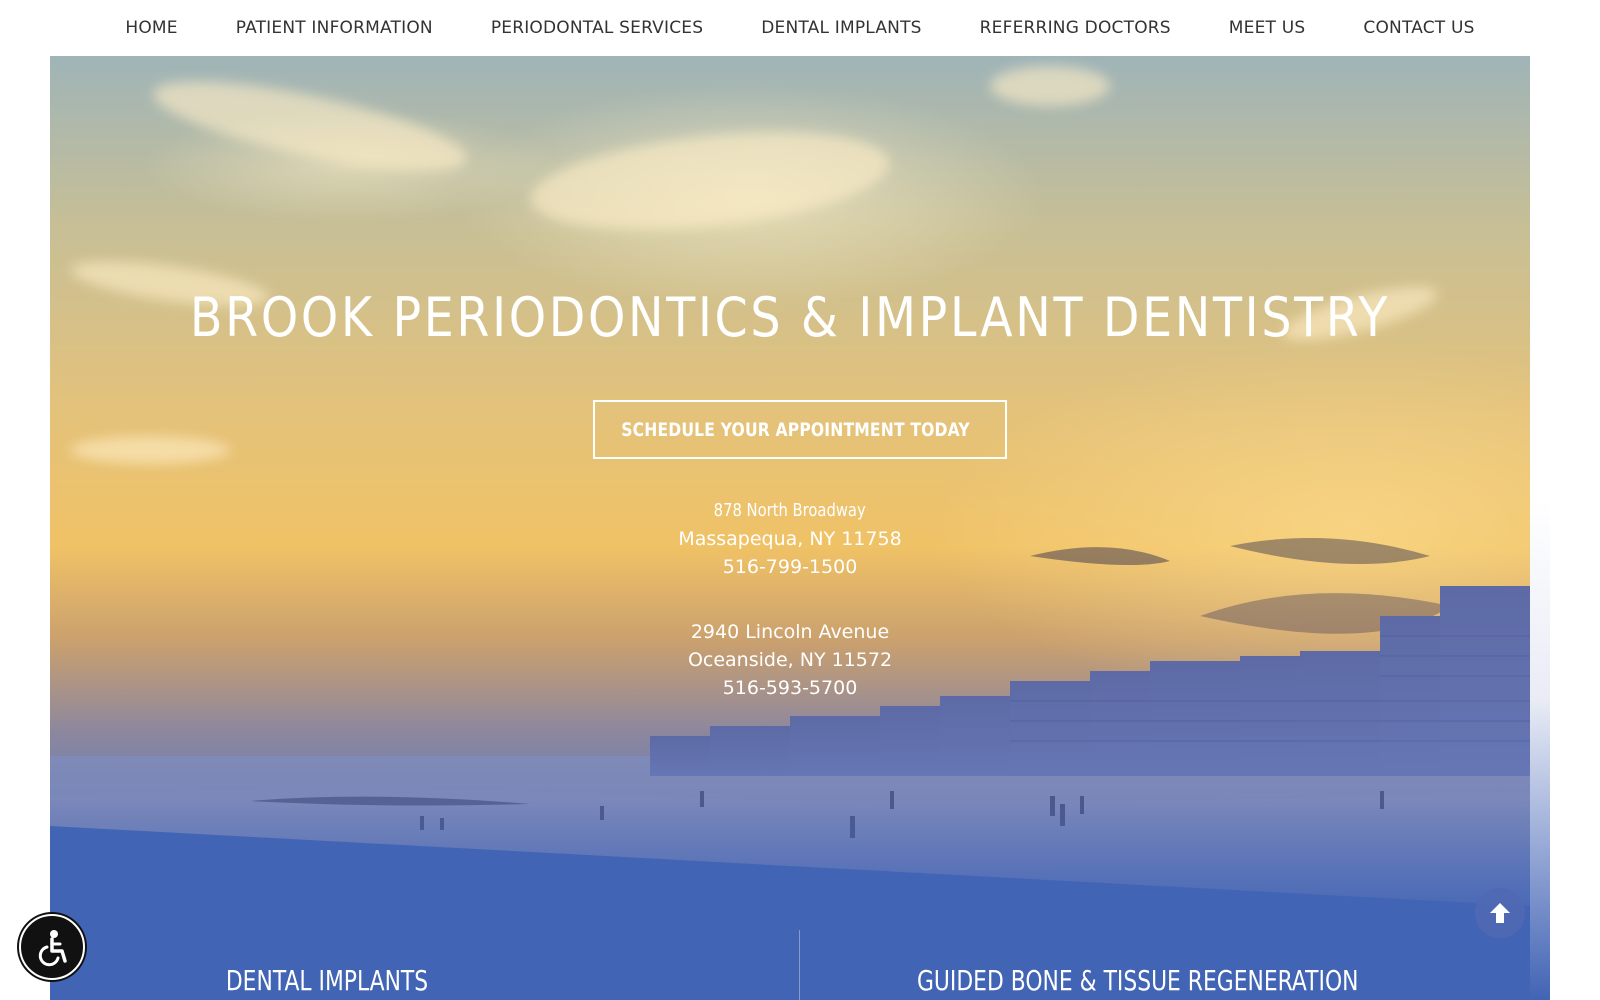  What do you see at coordinates (790, 510) in the screenshot?
I see `location-street: 878 North Broadway` at bounding box center [790, 510].